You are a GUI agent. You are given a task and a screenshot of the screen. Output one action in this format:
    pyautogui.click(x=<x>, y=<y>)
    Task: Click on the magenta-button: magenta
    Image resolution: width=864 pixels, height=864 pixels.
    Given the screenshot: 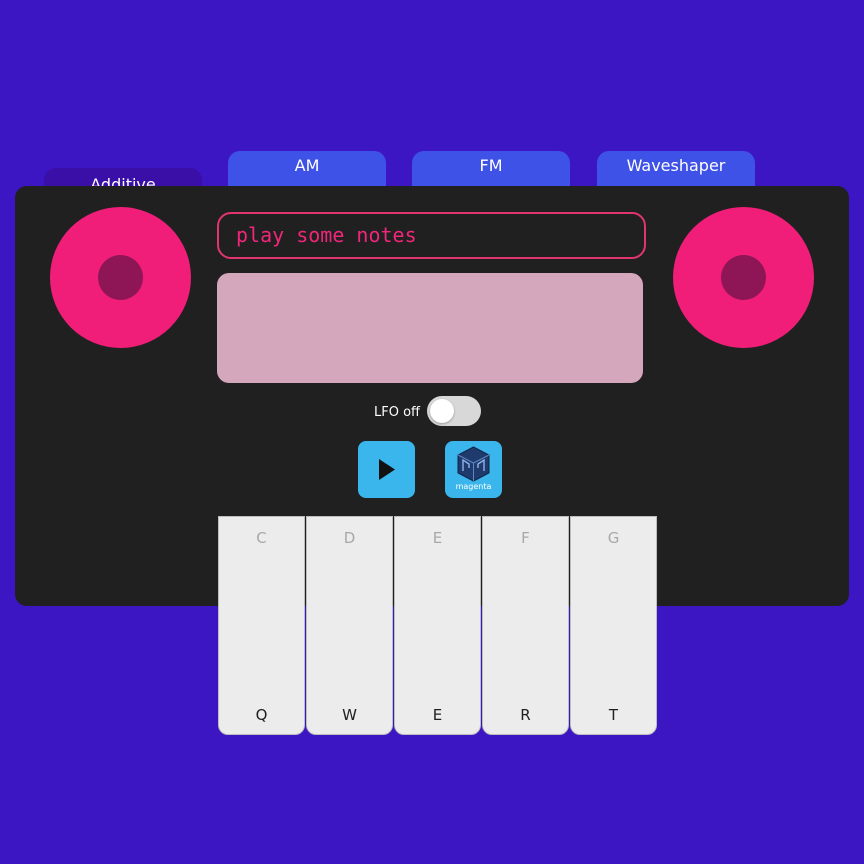 What is the action you would take?
    pyautogui.click(x=473, y=469)
    